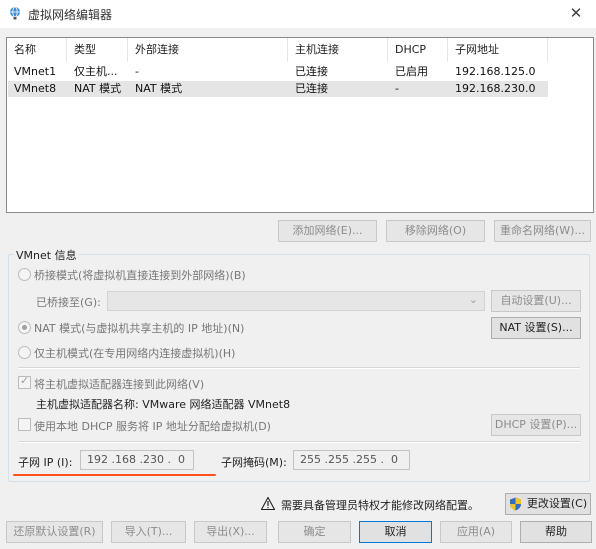 This screenshot has width=596, height=549. What do you see at coordinates (473, 299) in the screenshot?
I see `chevron-down-icon: ⌄` at bounding box center [473, 299].